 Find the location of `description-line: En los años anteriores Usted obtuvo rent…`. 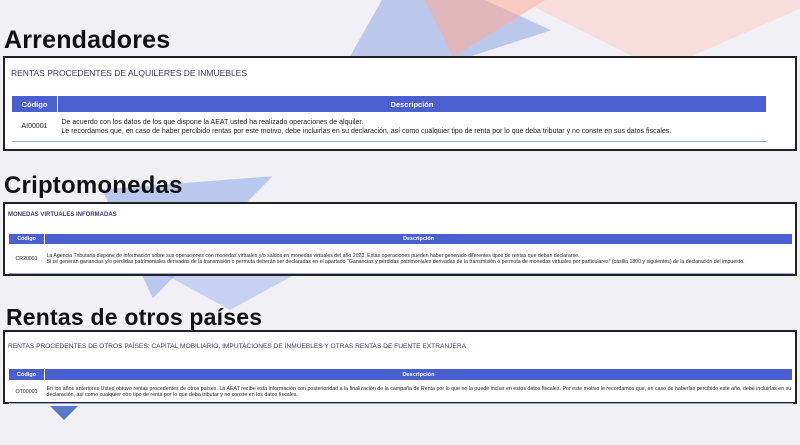

description-line: En los años anteriores Usted obtuvo rent… is located at coordinates (419, 391).